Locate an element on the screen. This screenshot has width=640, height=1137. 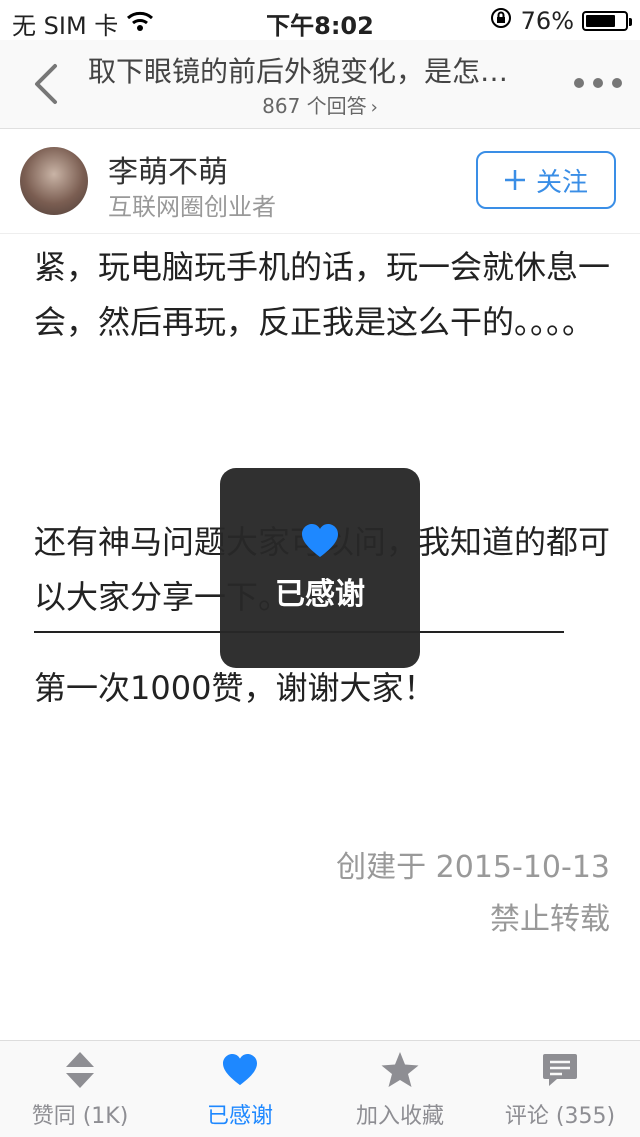
more-button is located at coordinates (598, 83).